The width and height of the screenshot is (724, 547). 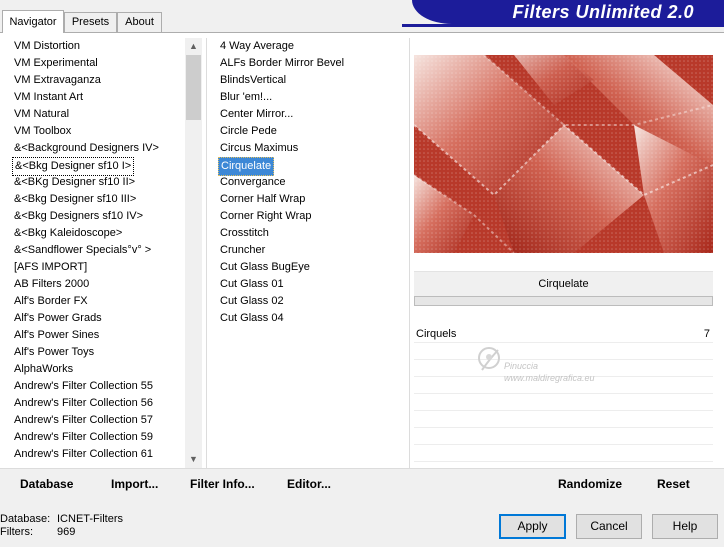 I want to click on filter-list-item: Crosstitch, so click(x=311, y=233).